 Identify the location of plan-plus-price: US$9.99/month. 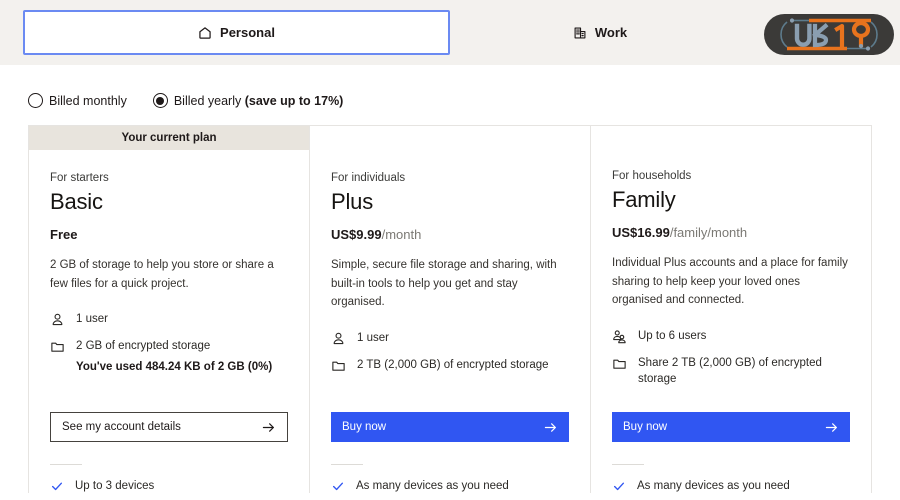
(450, 234).